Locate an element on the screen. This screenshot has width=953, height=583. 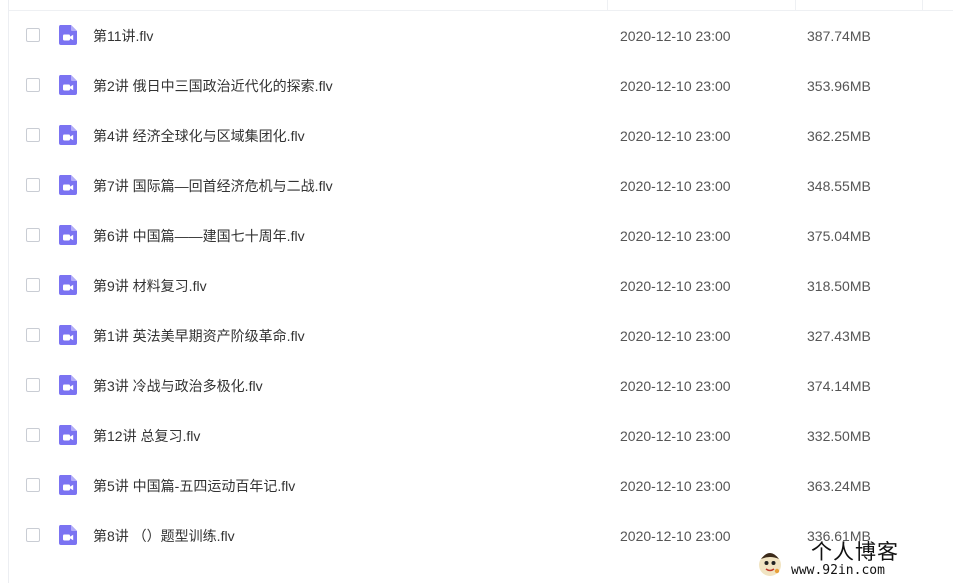
file-row: 第9讲 材料复习.flv 2020-12-10 23:00 318.50MB is located at coordinates (481, 286).